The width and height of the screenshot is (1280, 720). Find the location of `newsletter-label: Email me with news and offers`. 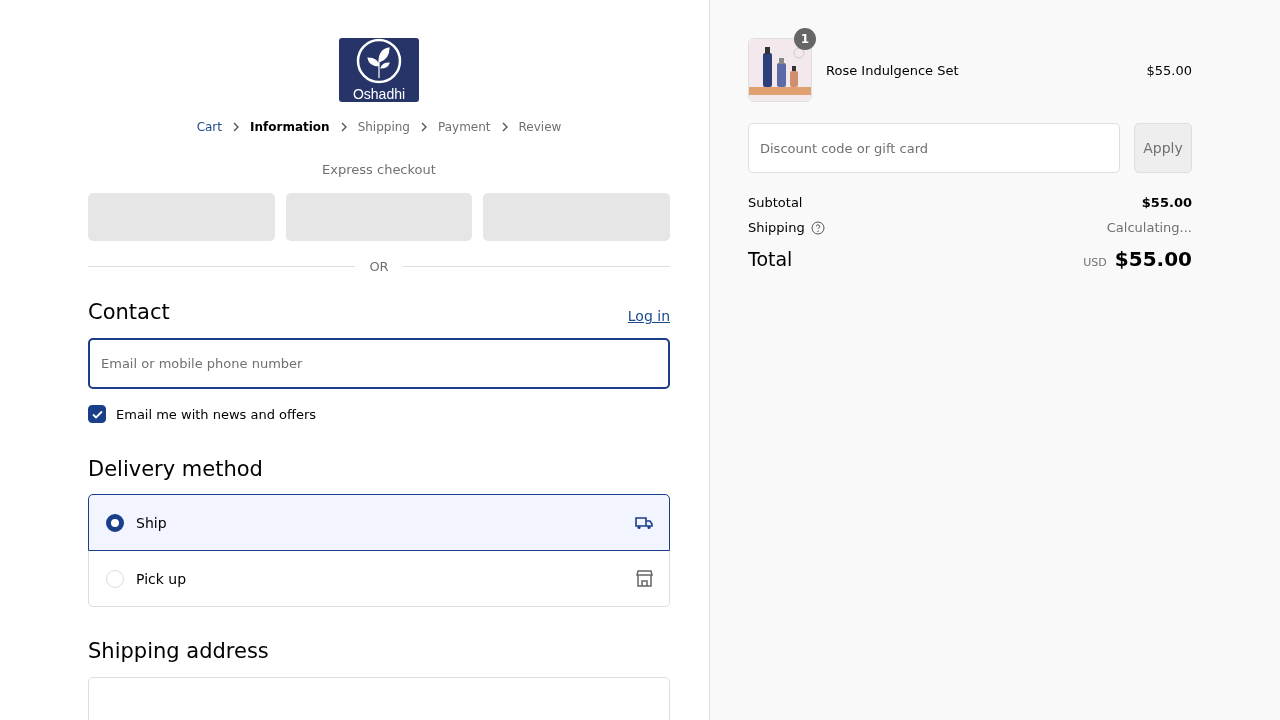

newsletter-label: Email me with news and offers is located at coordinates (216, 414).